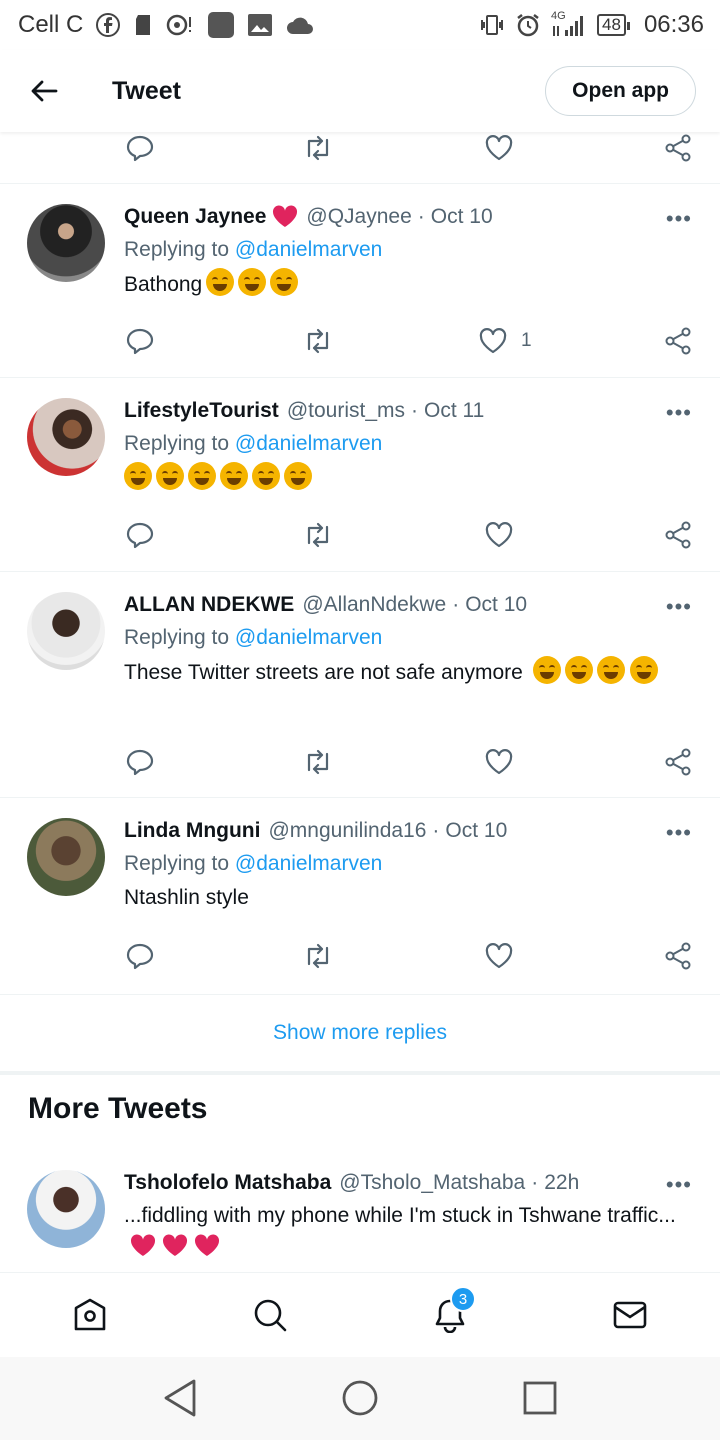 This screenshot has width=720, height=1440. Describe the element at coordinates (540, 1398) in the screenshot. I see `system-recents-button` at that location.